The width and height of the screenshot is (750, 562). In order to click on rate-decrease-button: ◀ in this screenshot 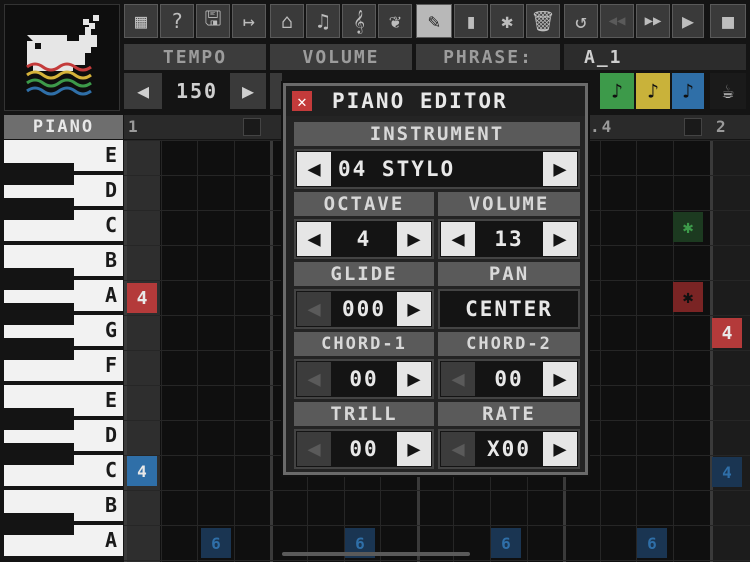, I will do `click(458, 449)`.